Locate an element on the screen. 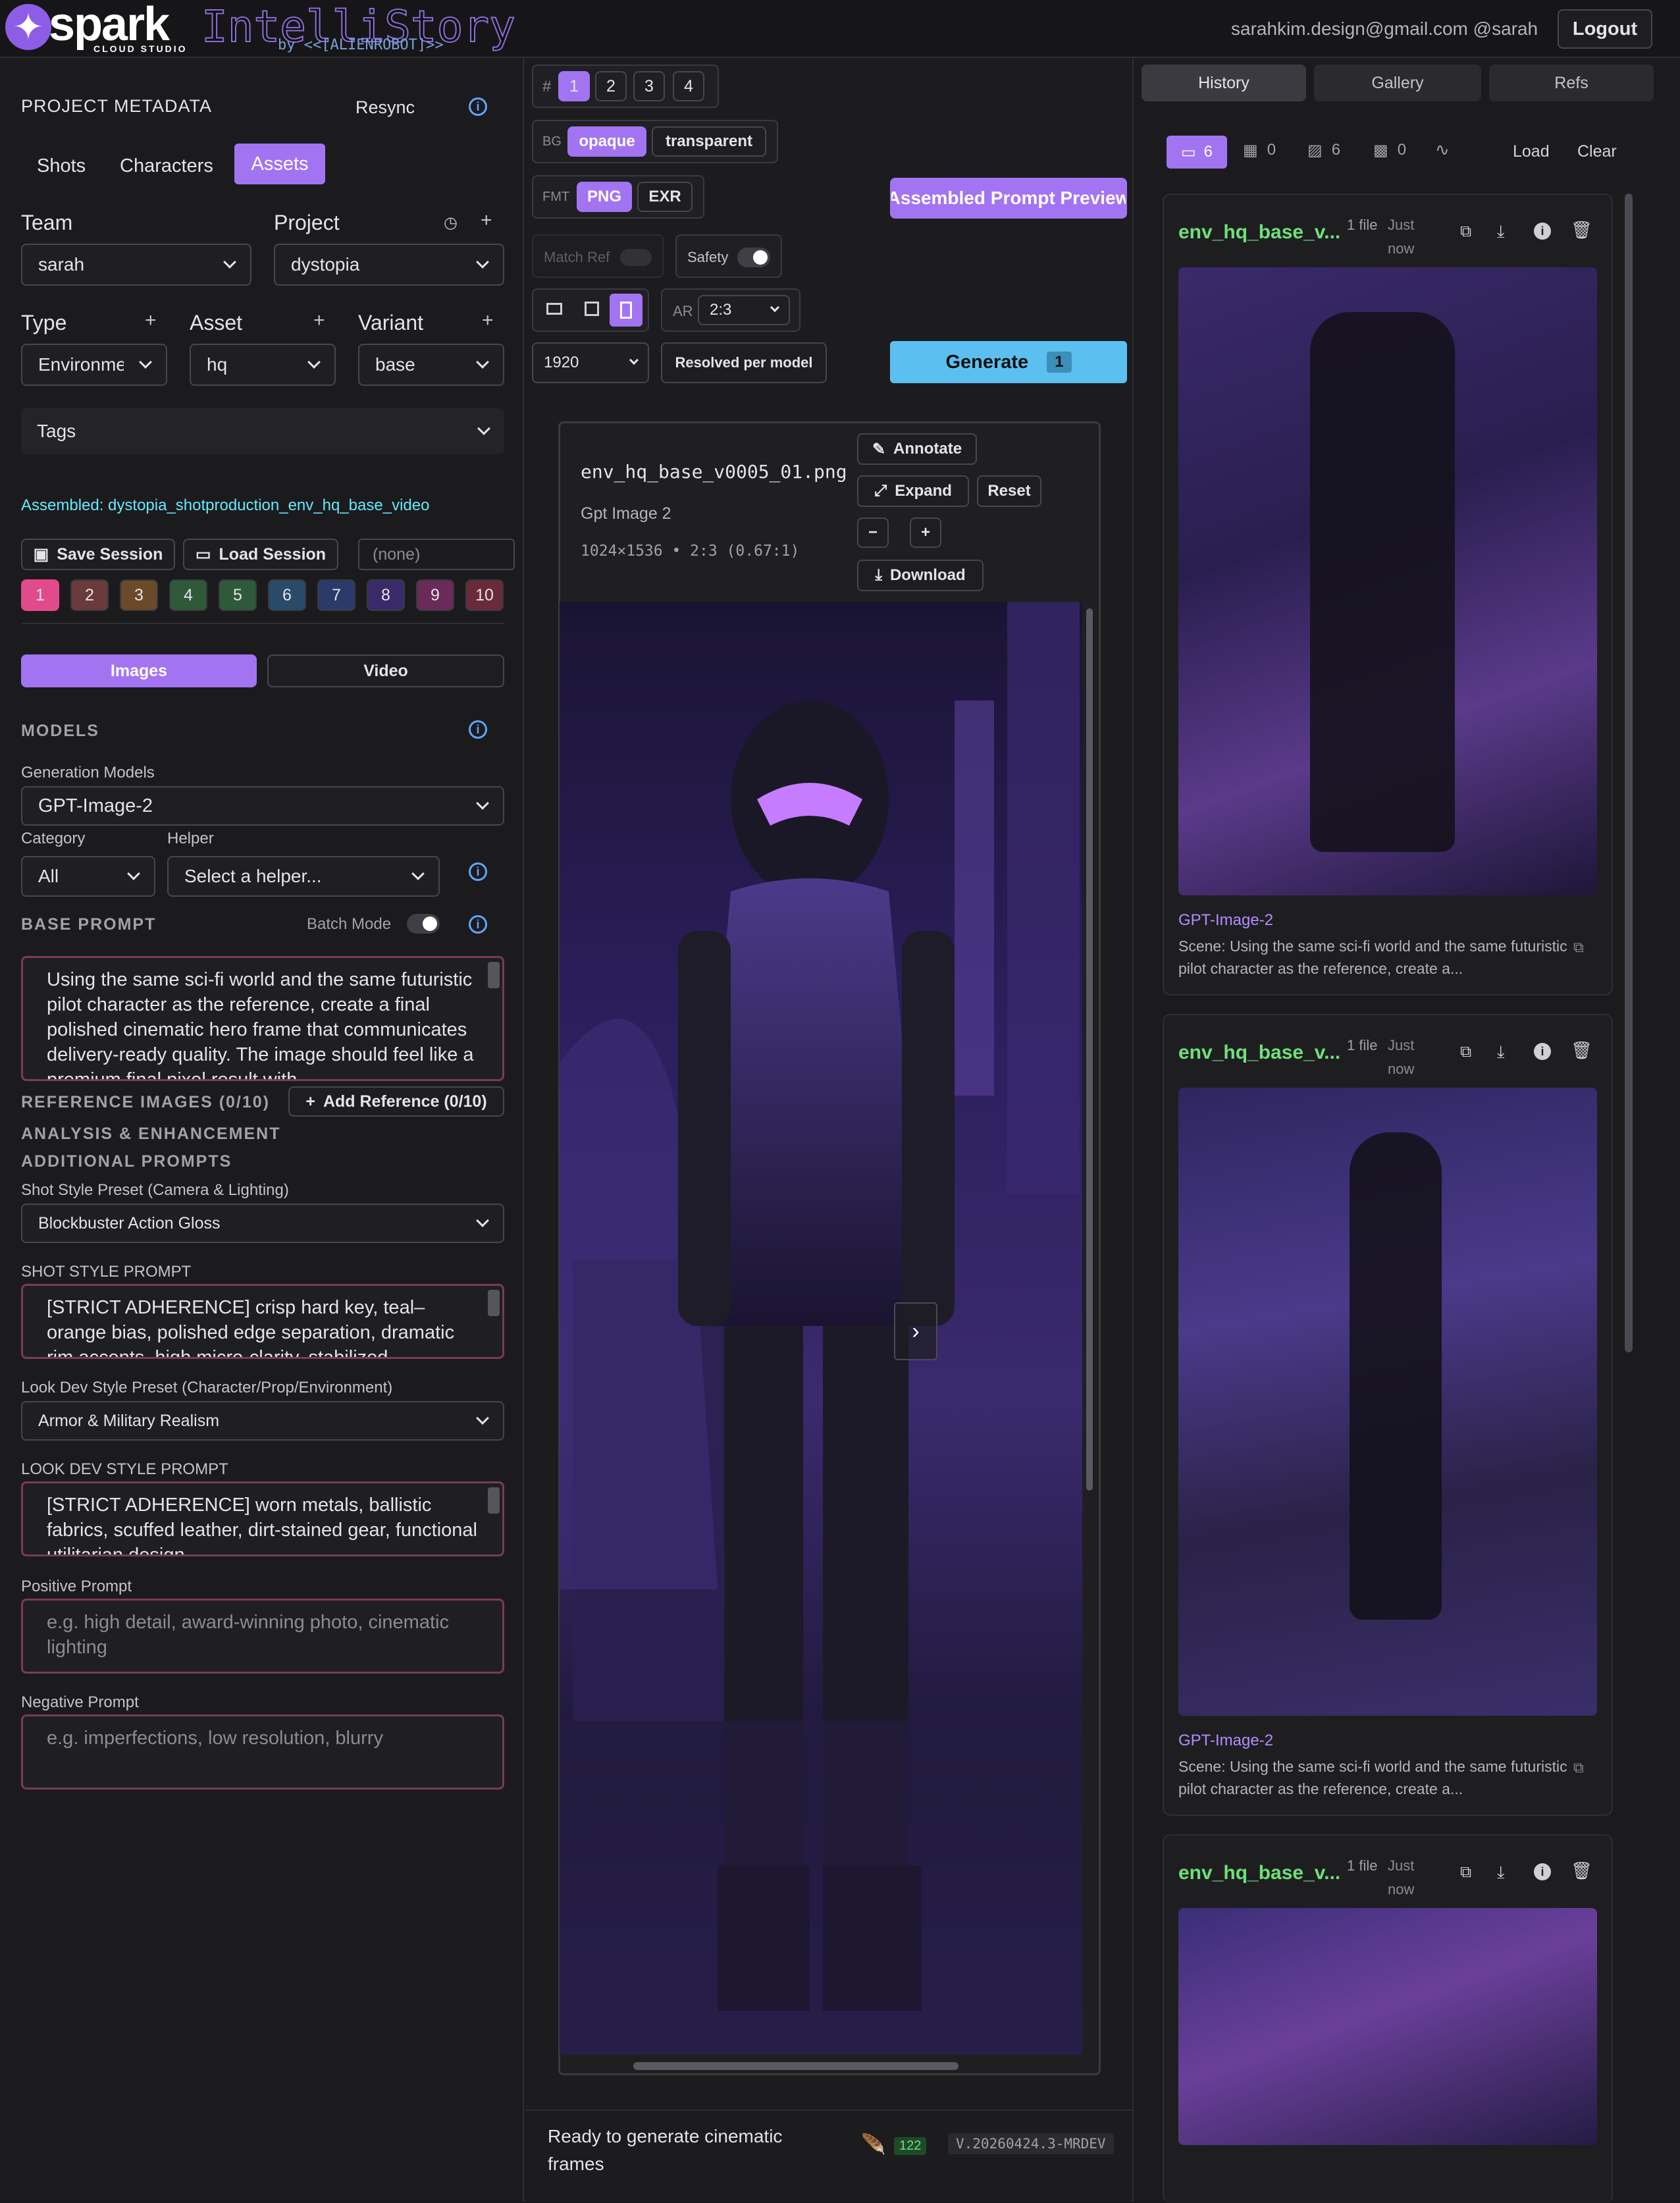 Image resolution: width=1680 pixels, height=2203 pixels. next-image-button: › is located at coordinates (915, 1331).